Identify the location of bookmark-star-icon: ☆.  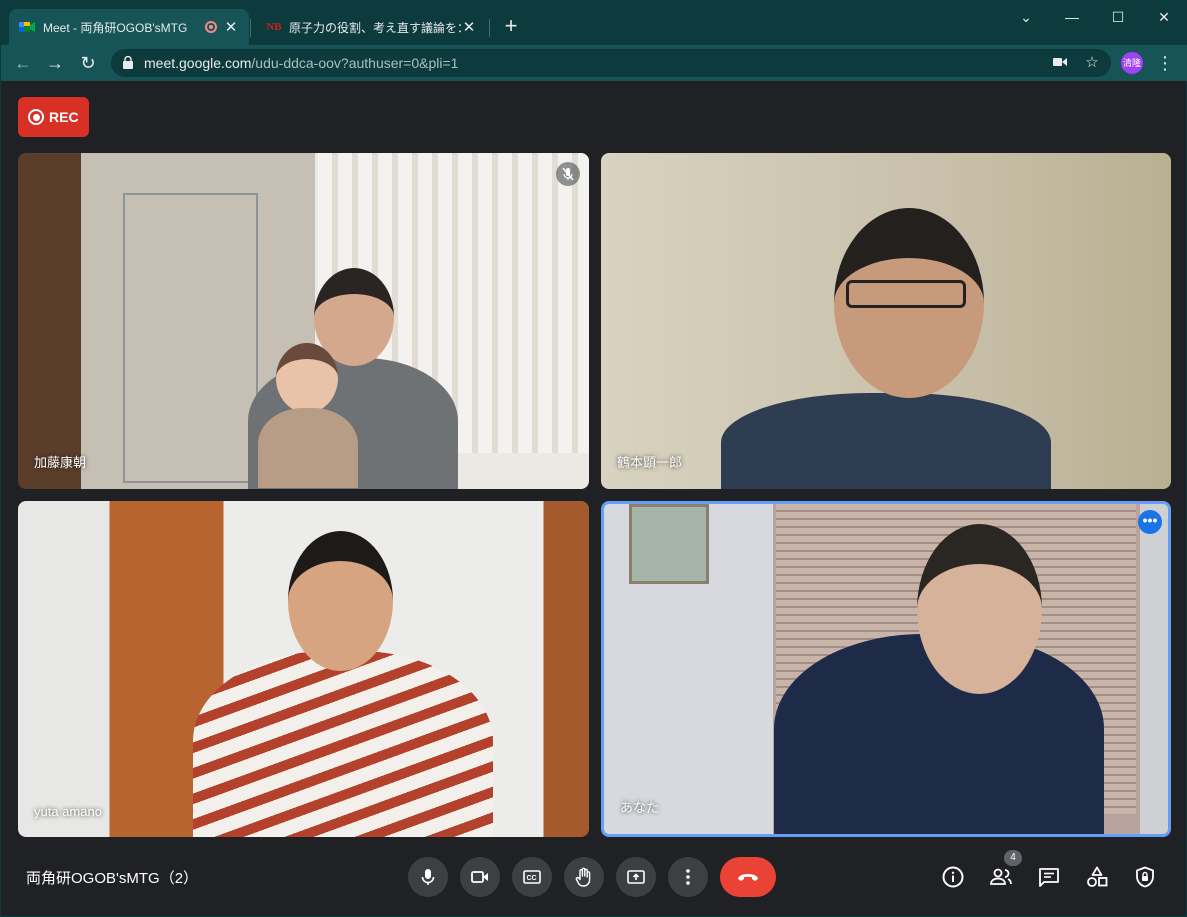
(1092, 63).